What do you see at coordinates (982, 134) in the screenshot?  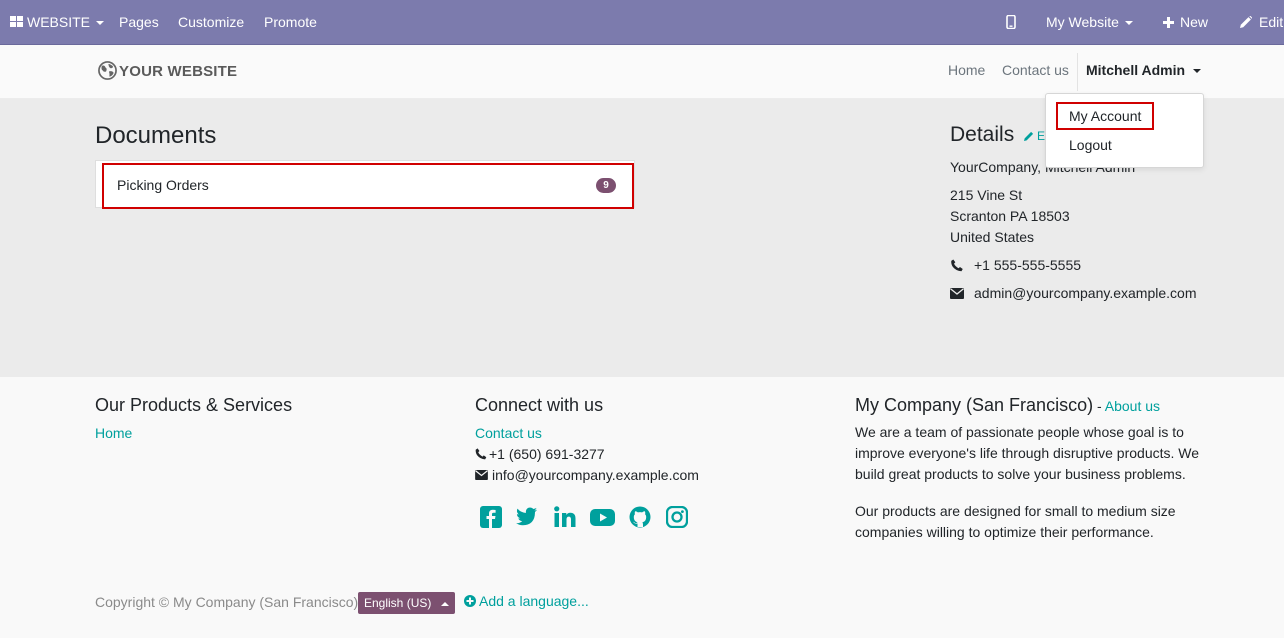 I see `details-title: Details` at bounding box center [982, 134].